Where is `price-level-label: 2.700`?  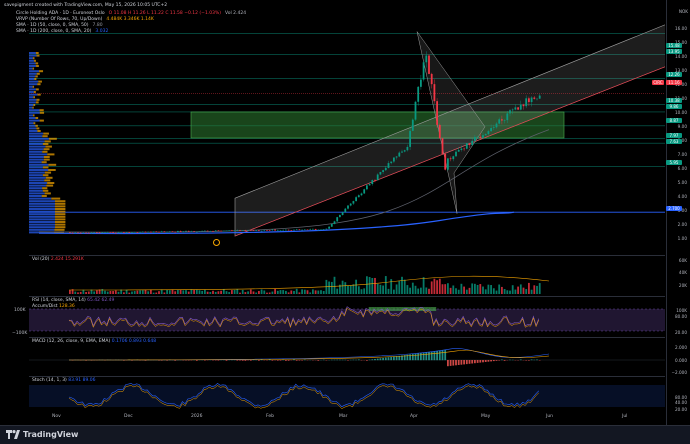
price-level-label: 2.700 is located at coordinates (674, 208).